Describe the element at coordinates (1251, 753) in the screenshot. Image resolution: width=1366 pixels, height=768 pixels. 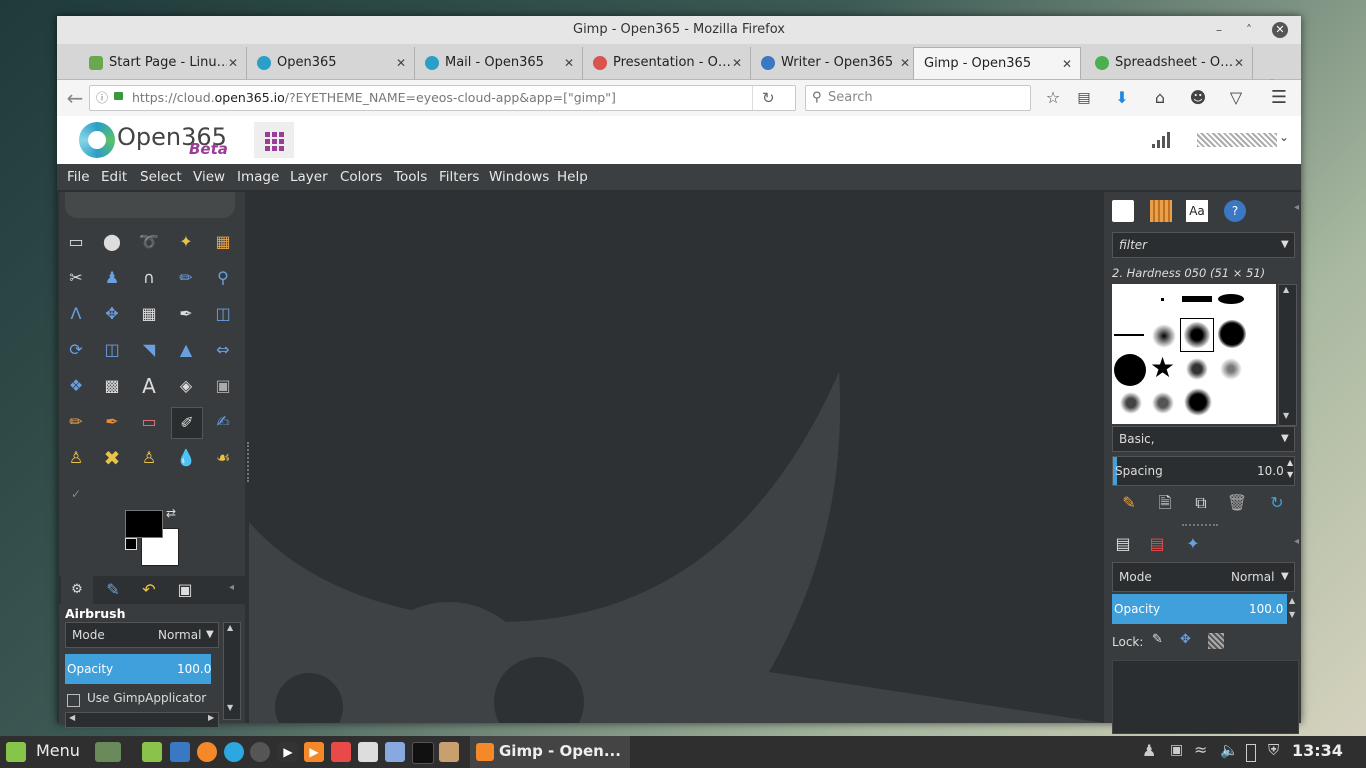
I see `battery-icon` at that location.